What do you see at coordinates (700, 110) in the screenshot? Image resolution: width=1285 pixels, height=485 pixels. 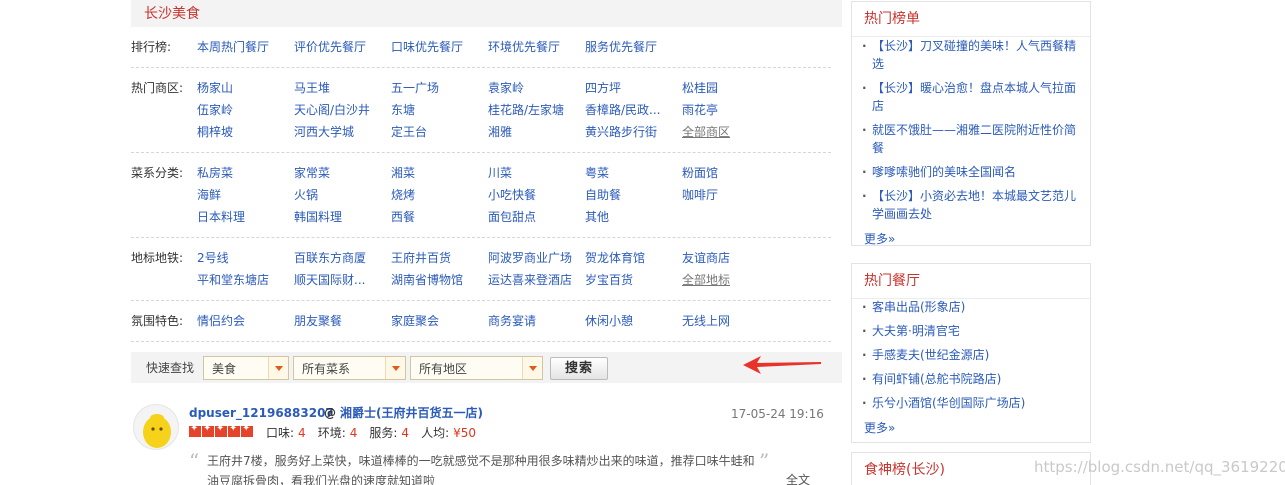 I see `filter-link: 雨花亭` at bounding box center [700, 110].